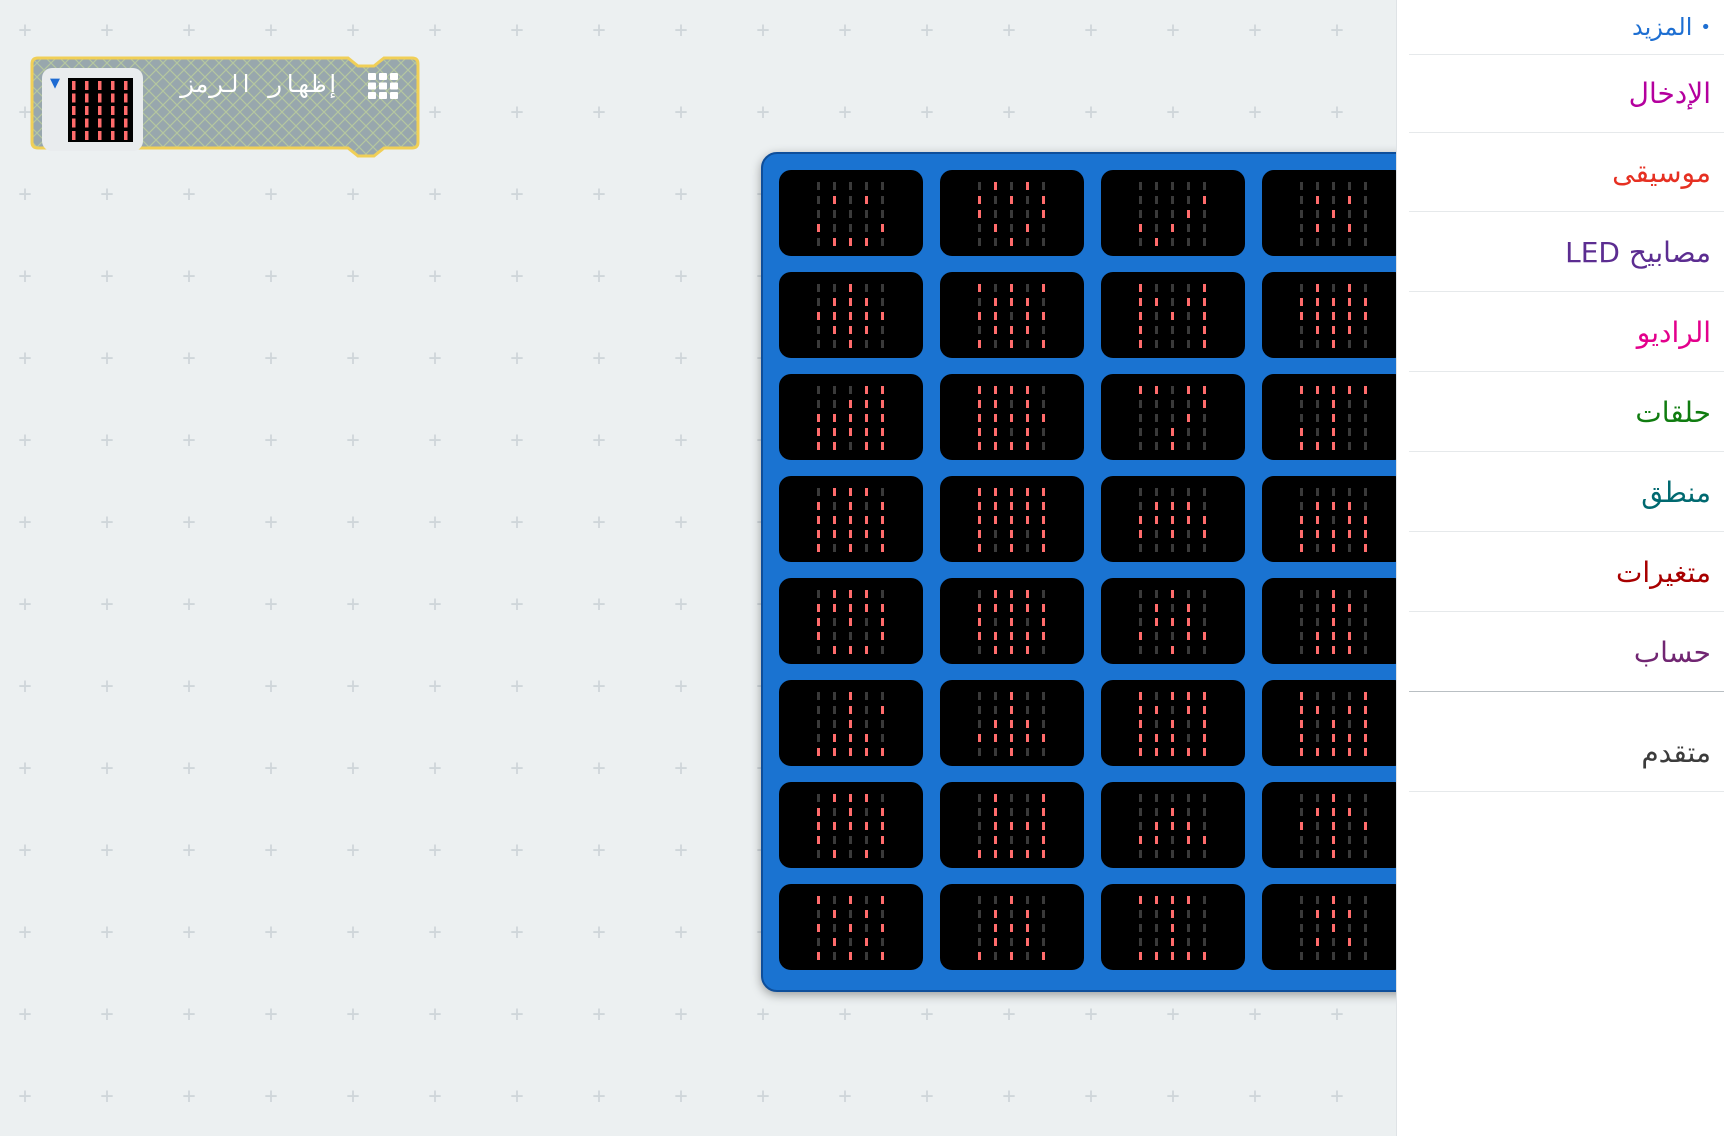 The width and height of the screenshot is (1724, 1136). What do you see at coordinates (1566, 94) in the screenshot?
I see `toolbox-category: الإدخال` at bounding box center [1566, 94].